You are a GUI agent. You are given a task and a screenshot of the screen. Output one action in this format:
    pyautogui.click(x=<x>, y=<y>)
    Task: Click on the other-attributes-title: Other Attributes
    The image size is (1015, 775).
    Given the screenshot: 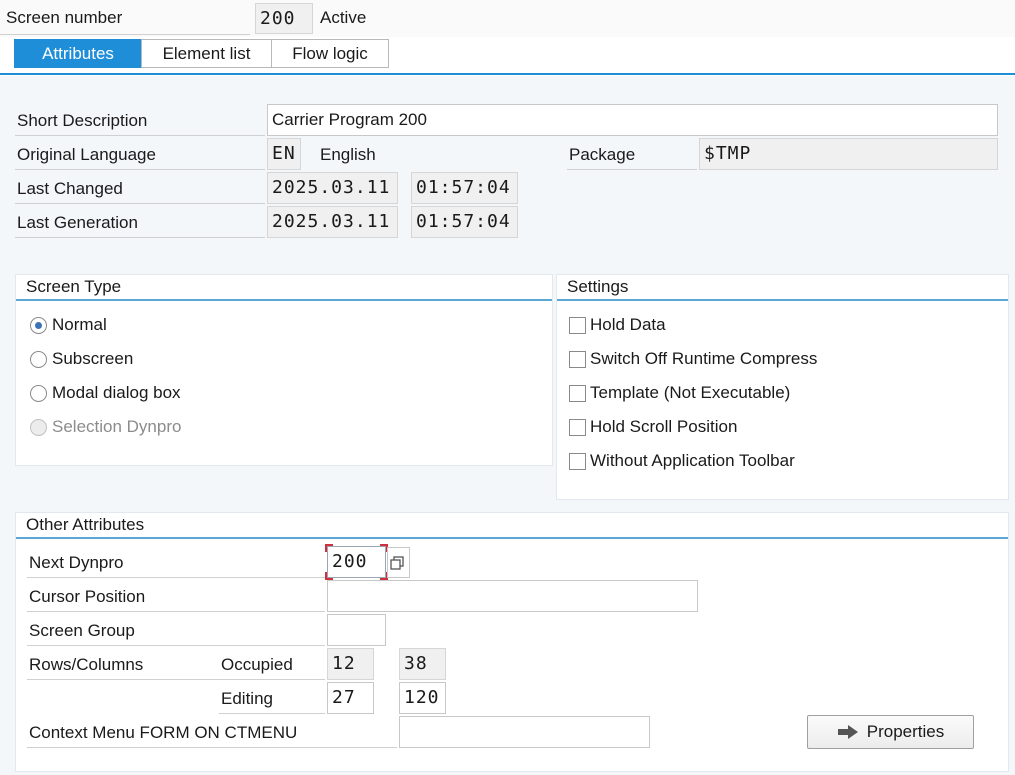 What is the action you would take?
    pyautogui.click(x=85, y=524)
    